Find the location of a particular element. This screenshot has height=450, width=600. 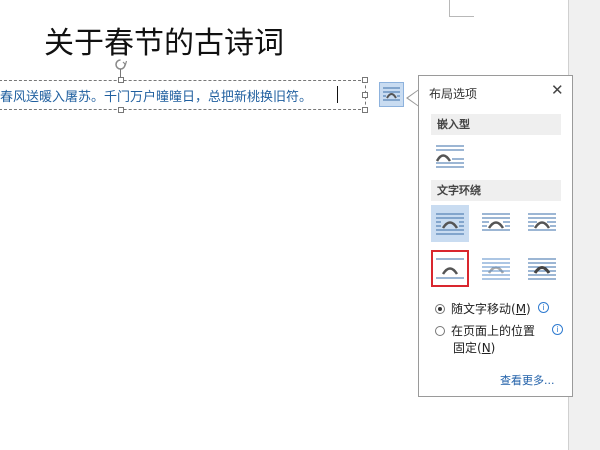

wrap-tight-icon is located at coordinates (496, 221).